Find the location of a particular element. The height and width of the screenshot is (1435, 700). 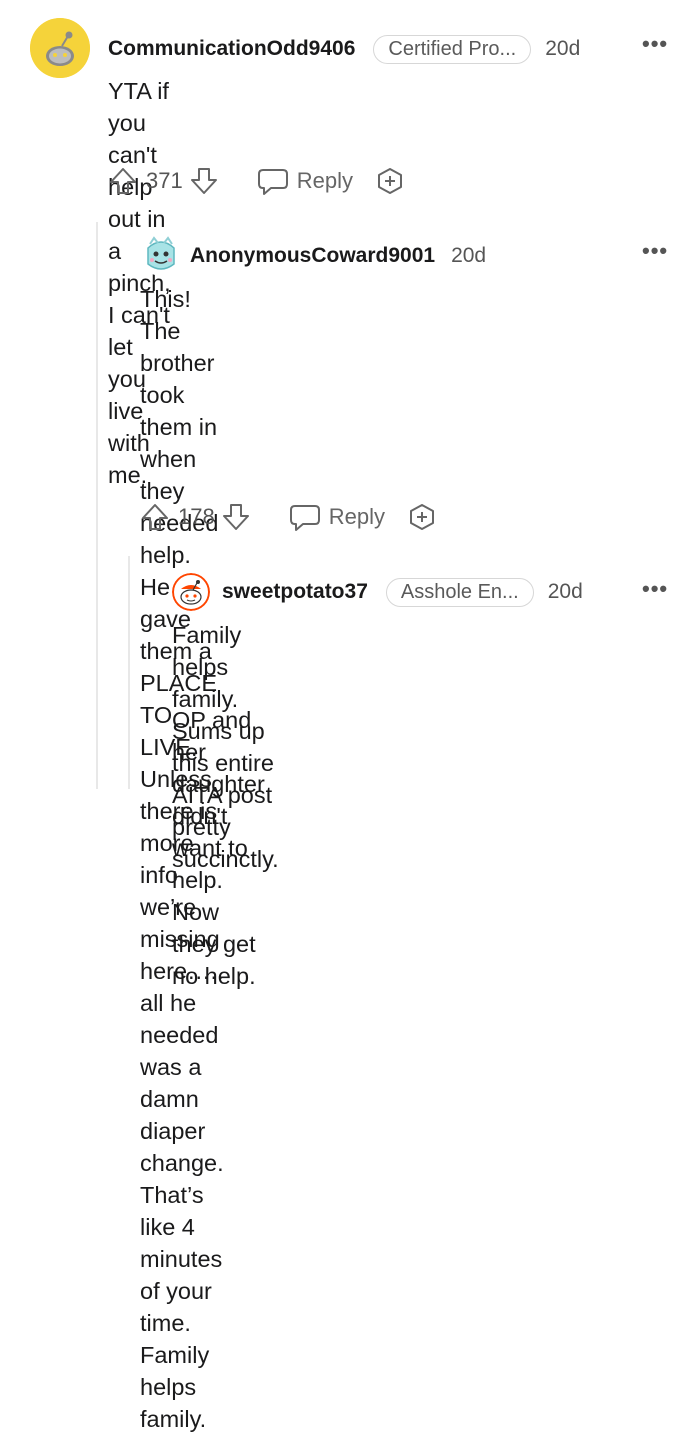

comment-actions: 178 Reply is located at coordinates (288, 517).